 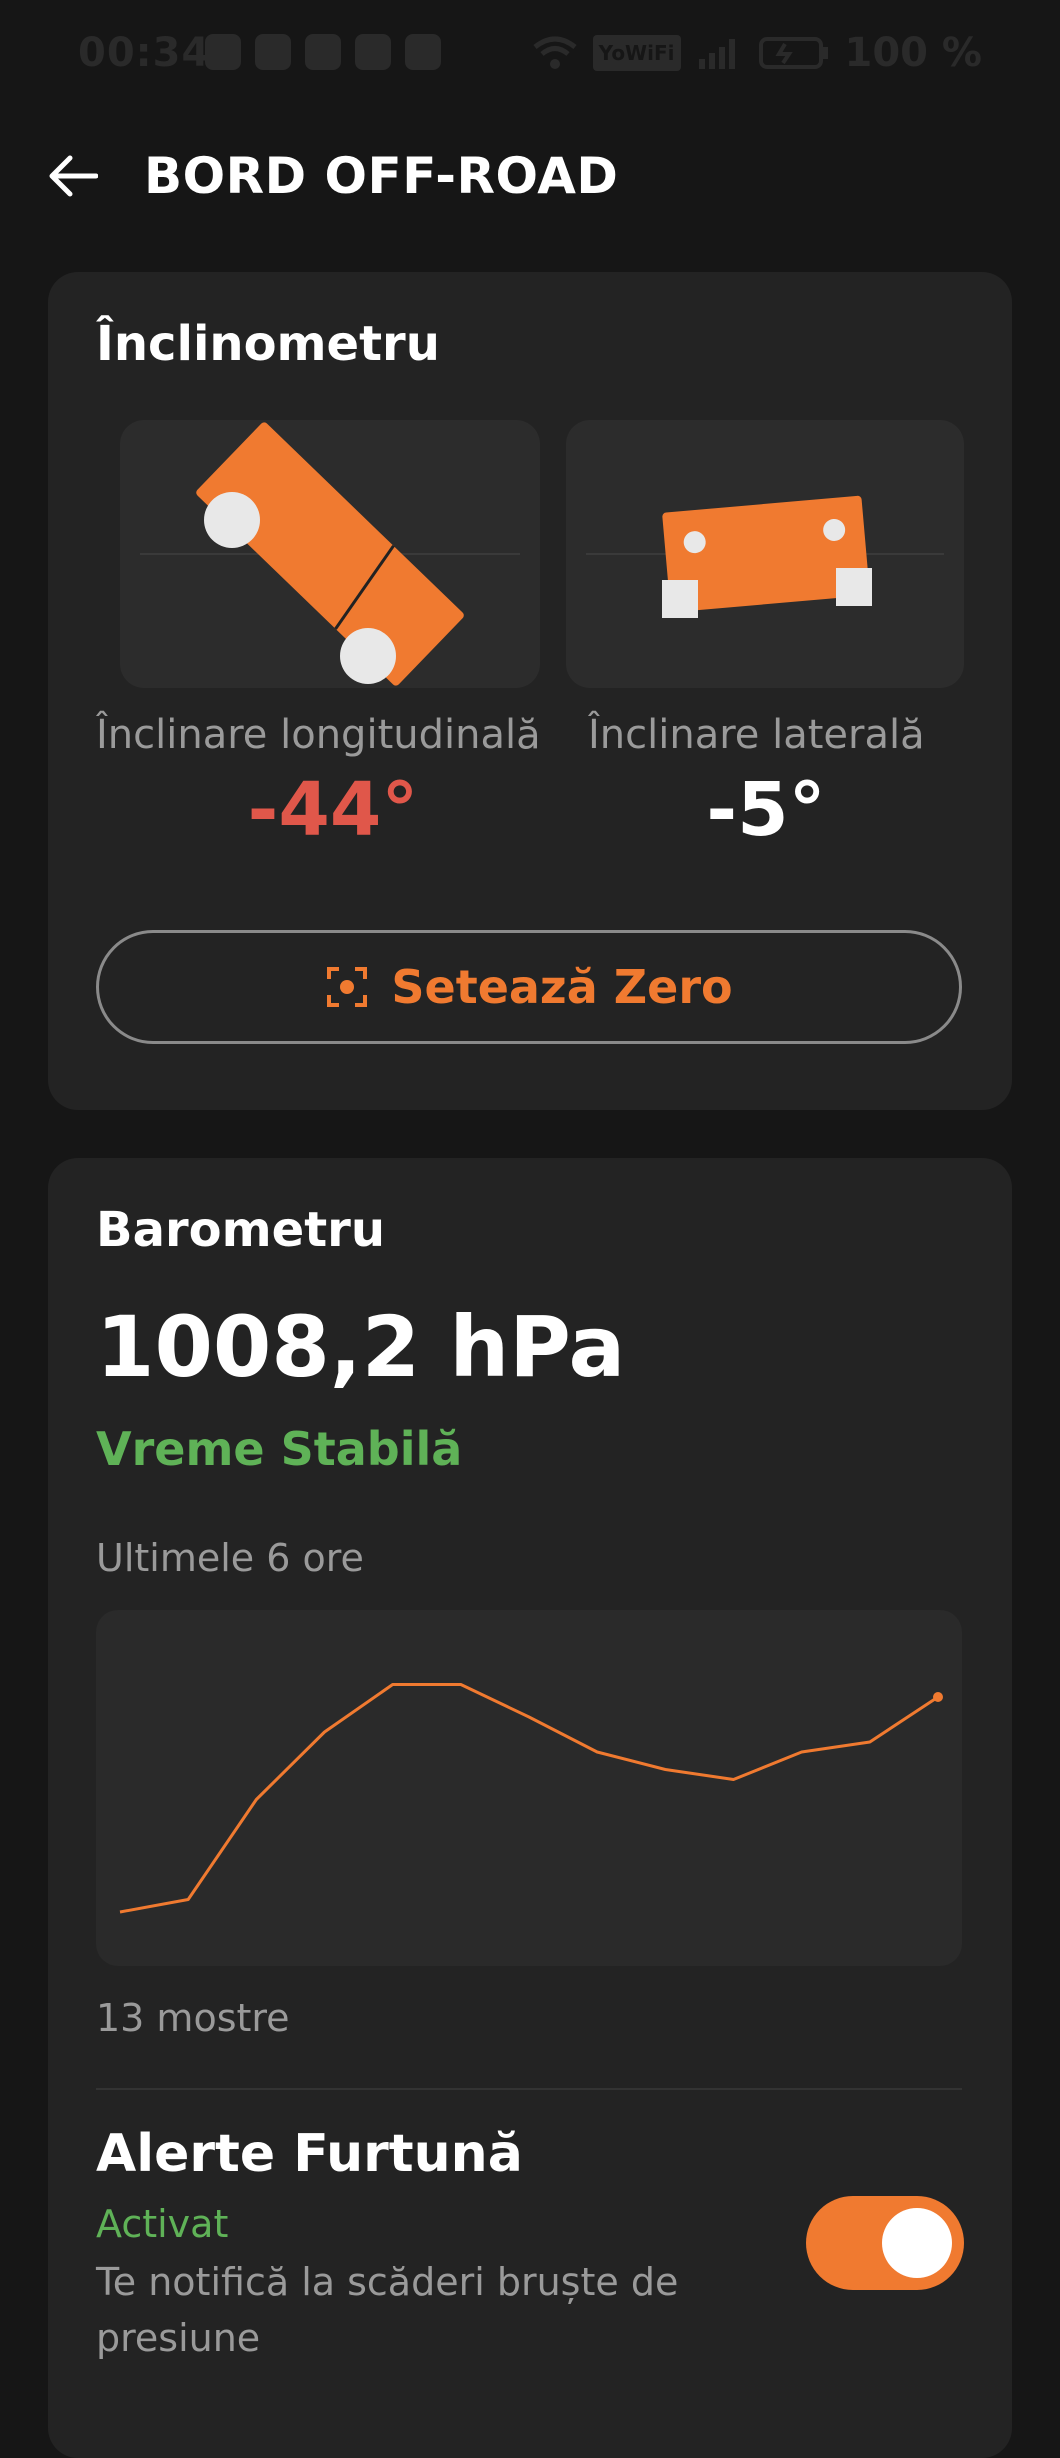 What do you see at coordinates (279, 1449) in the screenshot?
I see `weather-status: Vreme Stabilă` at bounding box center [279, 1449].